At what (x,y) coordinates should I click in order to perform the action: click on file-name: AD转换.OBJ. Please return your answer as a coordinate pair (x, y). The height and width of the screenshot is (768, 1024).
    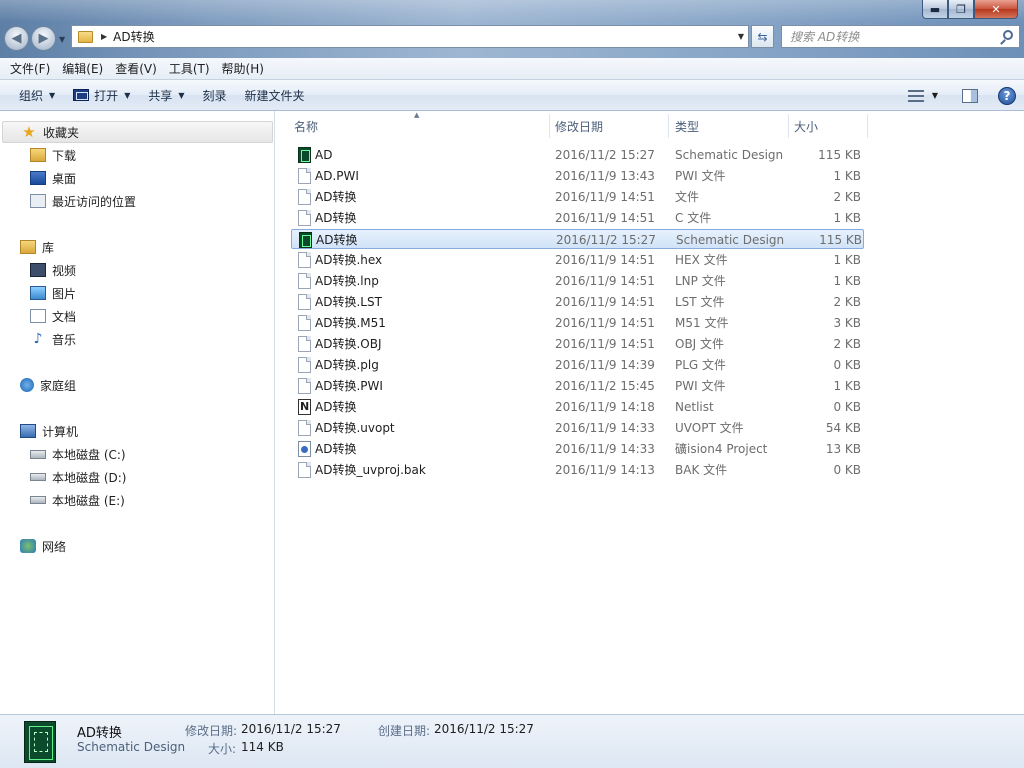
    Looking at the image, I should click on (348, 344).